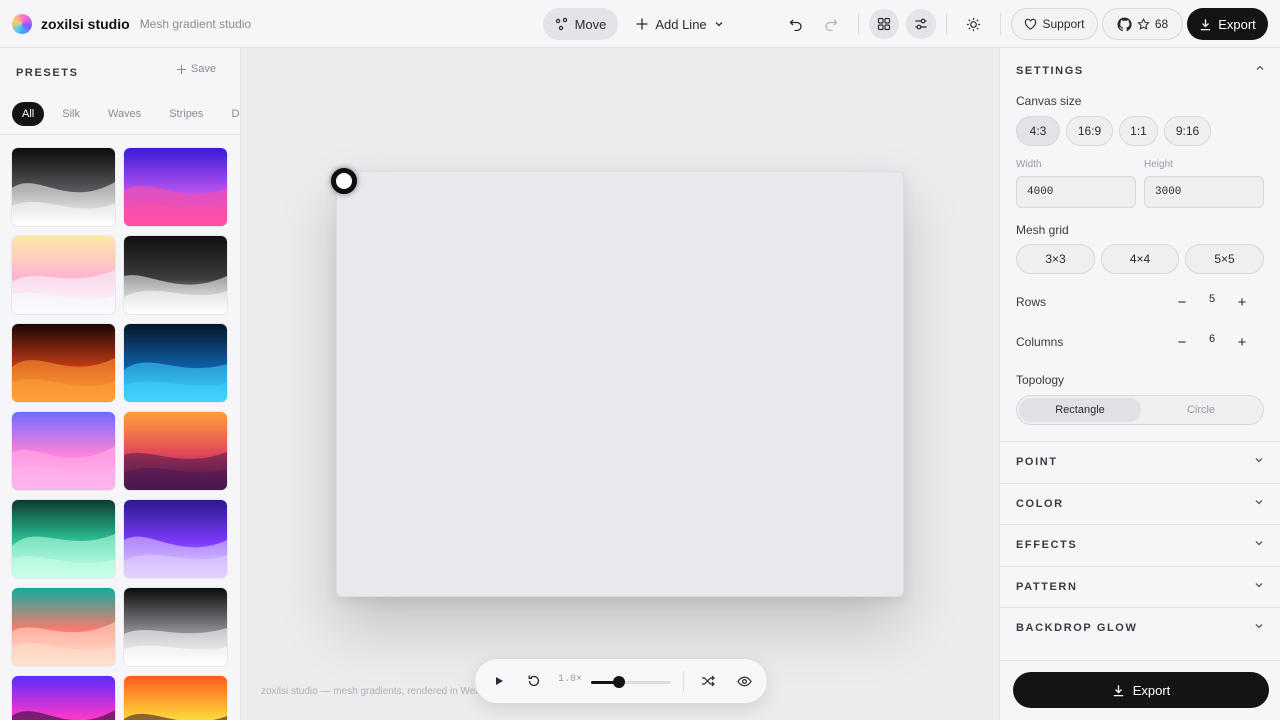 The height and width of the screenshot is (720, 1280). I want to click on topology-circle-option: Circle, so click(1201, 410).